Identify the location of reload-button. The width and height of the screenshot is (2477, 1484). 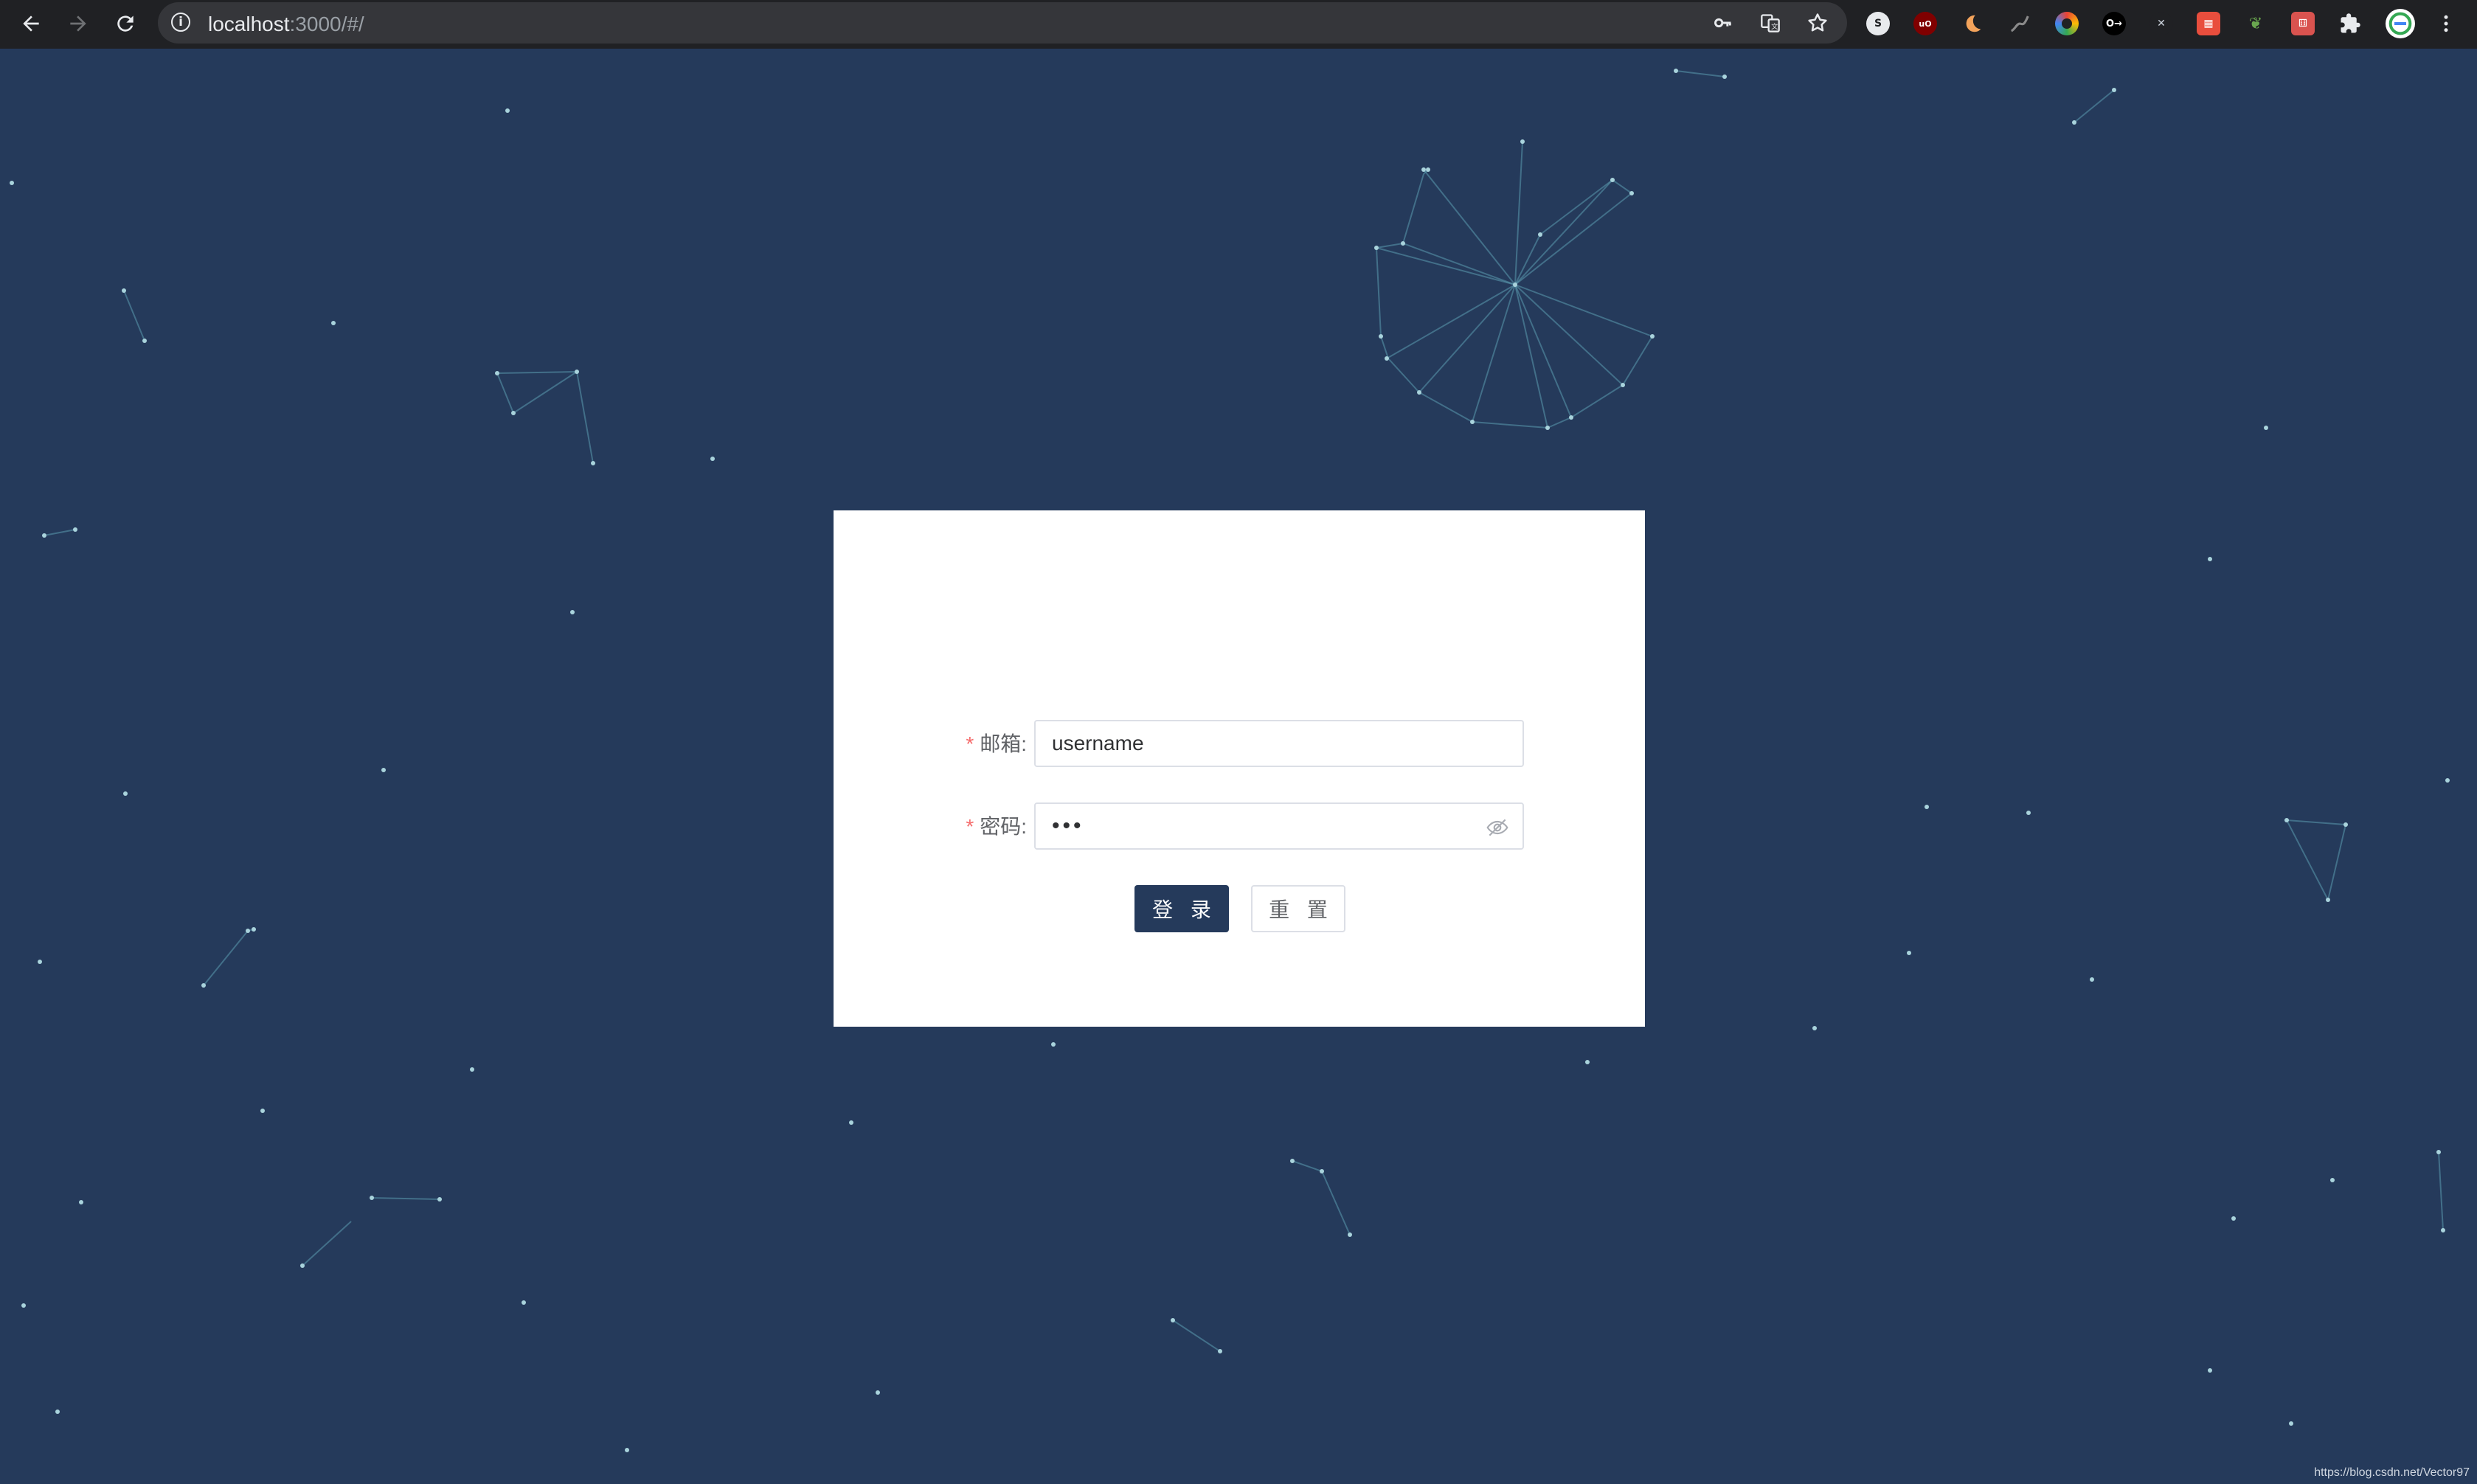
(125, 23).